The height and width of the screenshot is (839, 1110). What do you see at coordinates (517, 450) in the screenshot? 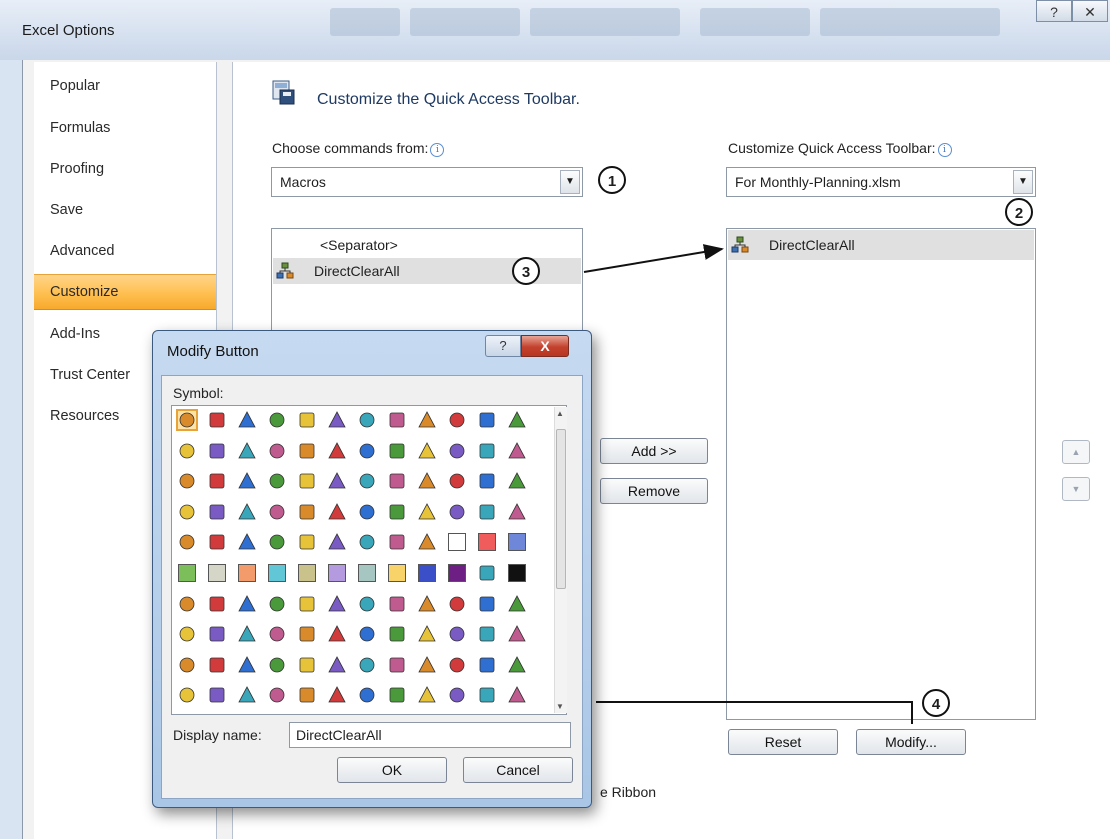
I see `left-arrow-icon` at bounding box center [517, 450].